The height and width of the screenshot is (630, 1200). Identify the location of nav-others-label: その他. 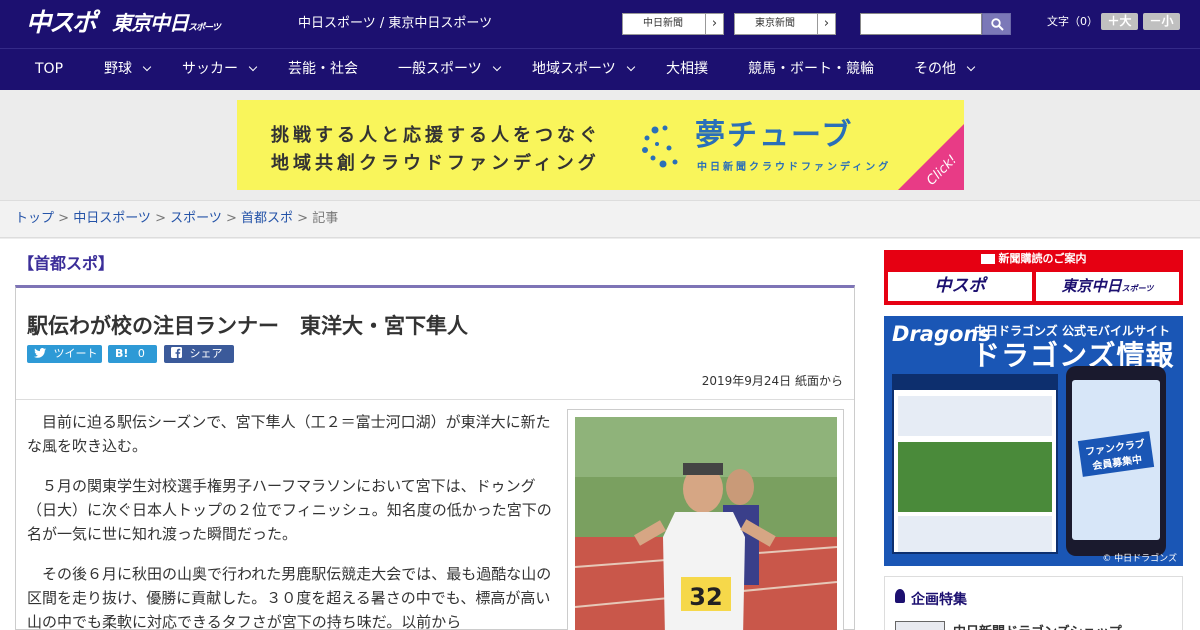
(935, 69).